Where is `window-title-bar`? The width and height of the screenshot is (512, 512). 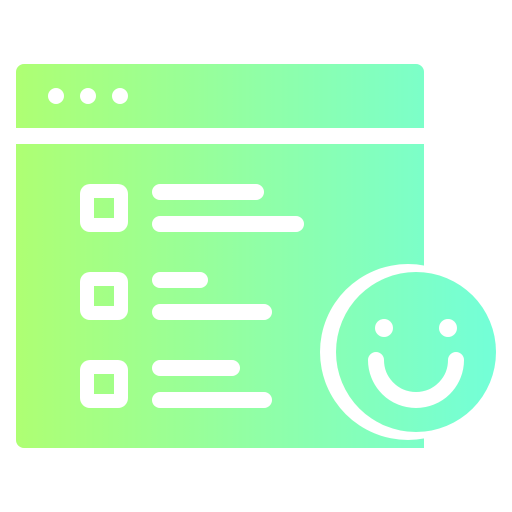 window-title-bar is located at coordinates (220, 96).